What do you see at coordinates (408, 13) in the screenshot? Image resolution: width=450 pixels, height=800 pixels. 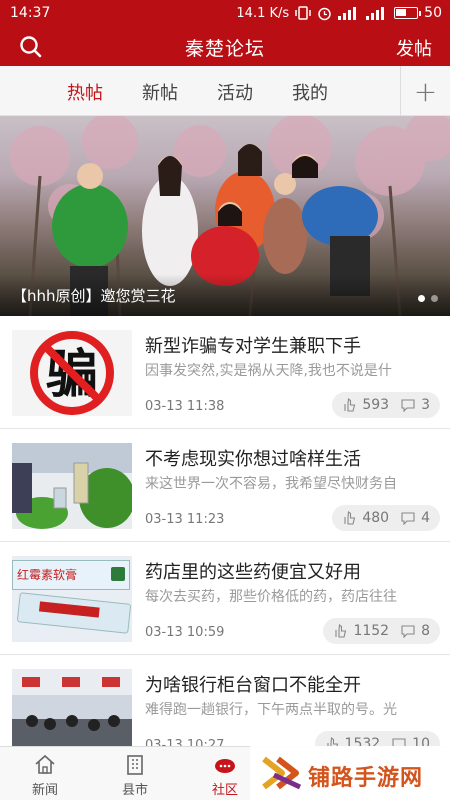 I see `battery-icon` at bounding box center [408, 13].